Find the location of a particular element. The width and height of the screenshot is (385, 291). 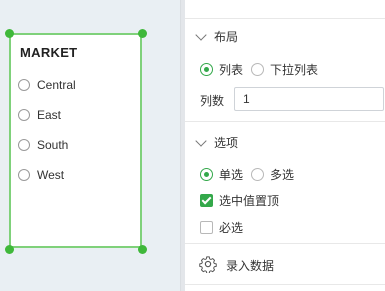

resize-handle-bottom-right is located at coordinates (142, 249).